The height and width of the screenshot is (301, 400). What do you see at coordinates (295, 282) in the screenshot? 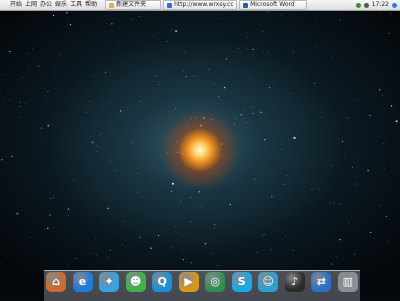
I see `music-icon: ♪` at bounding box center [295, 282].